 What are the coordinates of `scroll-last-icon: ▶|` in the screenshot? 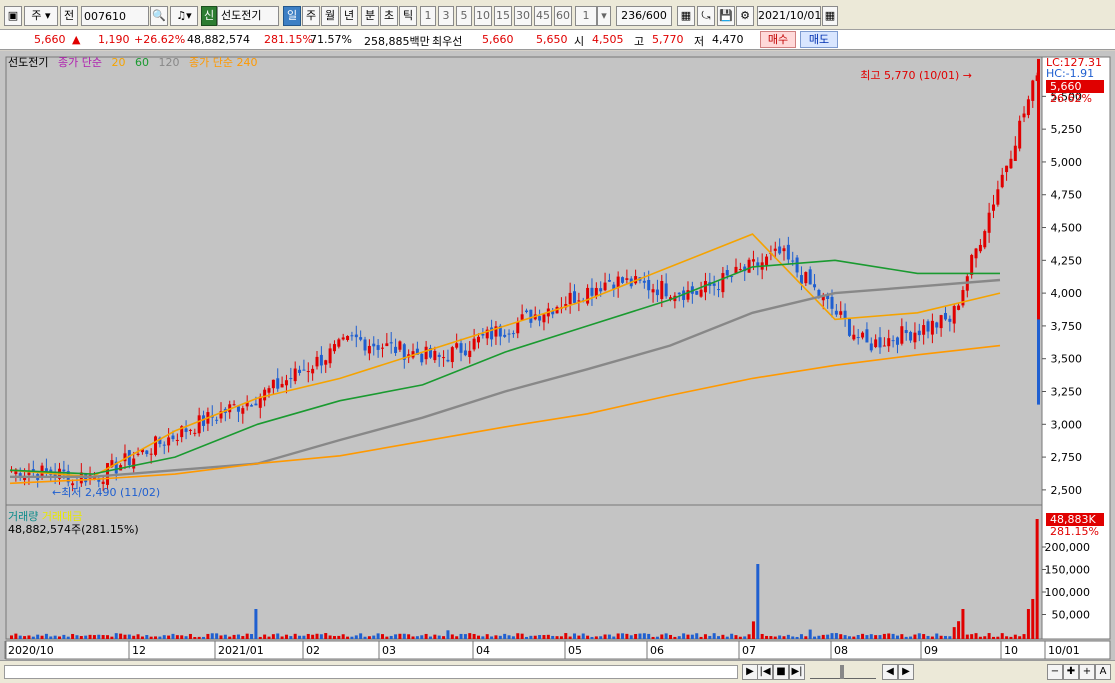 It's located at (797, 672).